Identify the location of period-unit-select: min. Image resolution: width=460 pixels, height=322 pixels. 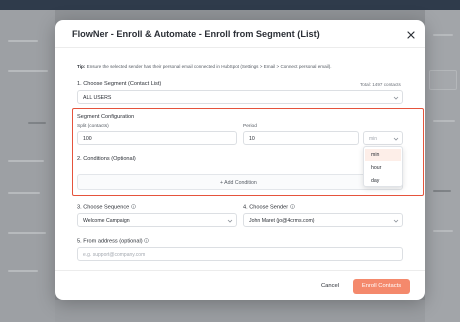
(383, 138).